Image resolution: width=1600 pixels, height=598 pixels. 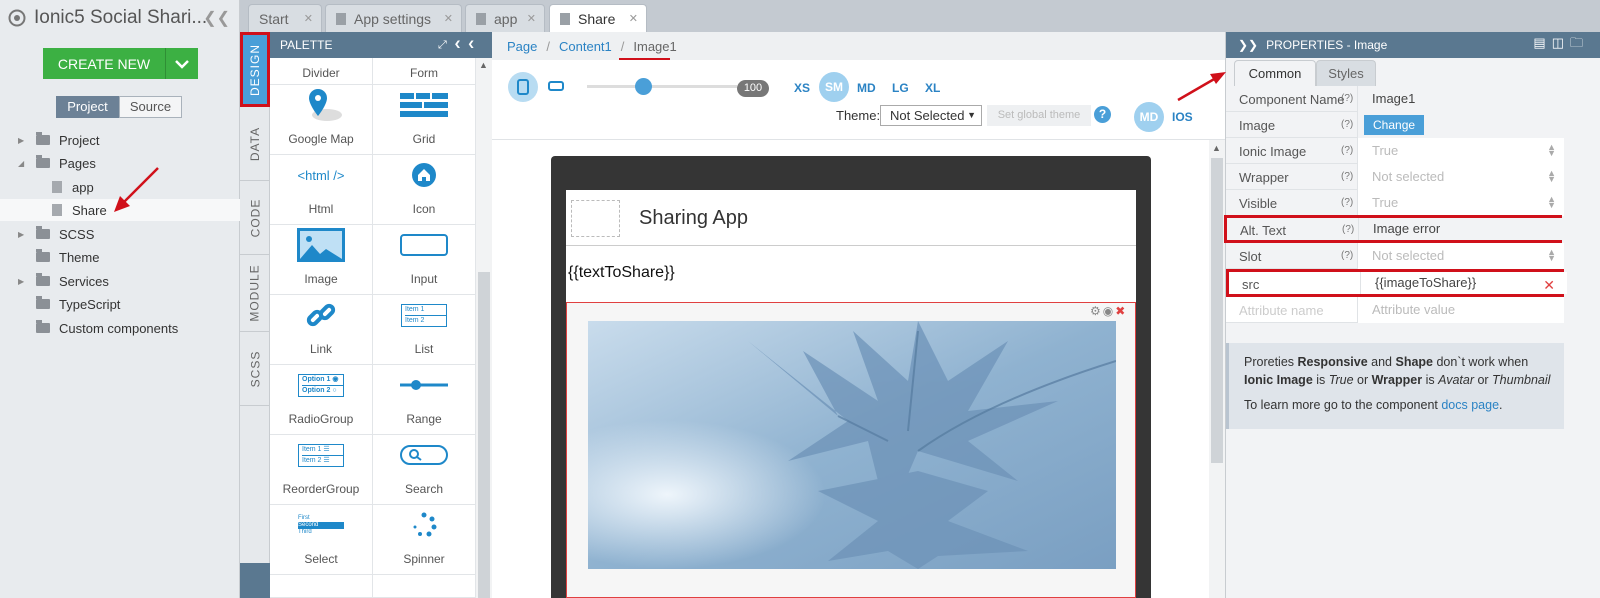 What do you see at coordinates (255, 144) in the screenshot?
I see `side-tab-data: DATA` at bounding box center [255, 144].